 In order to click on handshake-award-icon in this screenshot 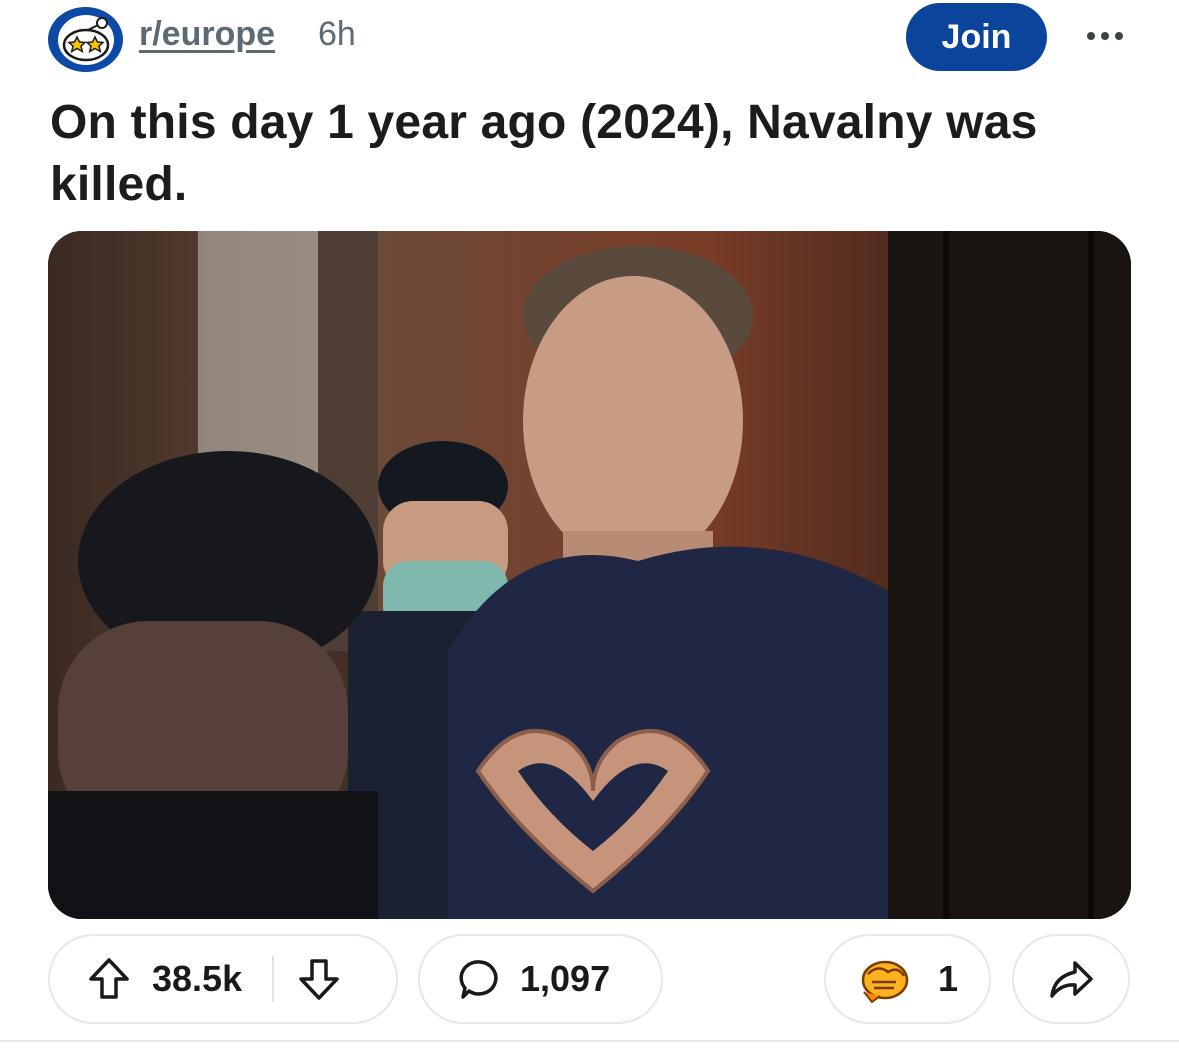, I will do `click(885, 979)`.